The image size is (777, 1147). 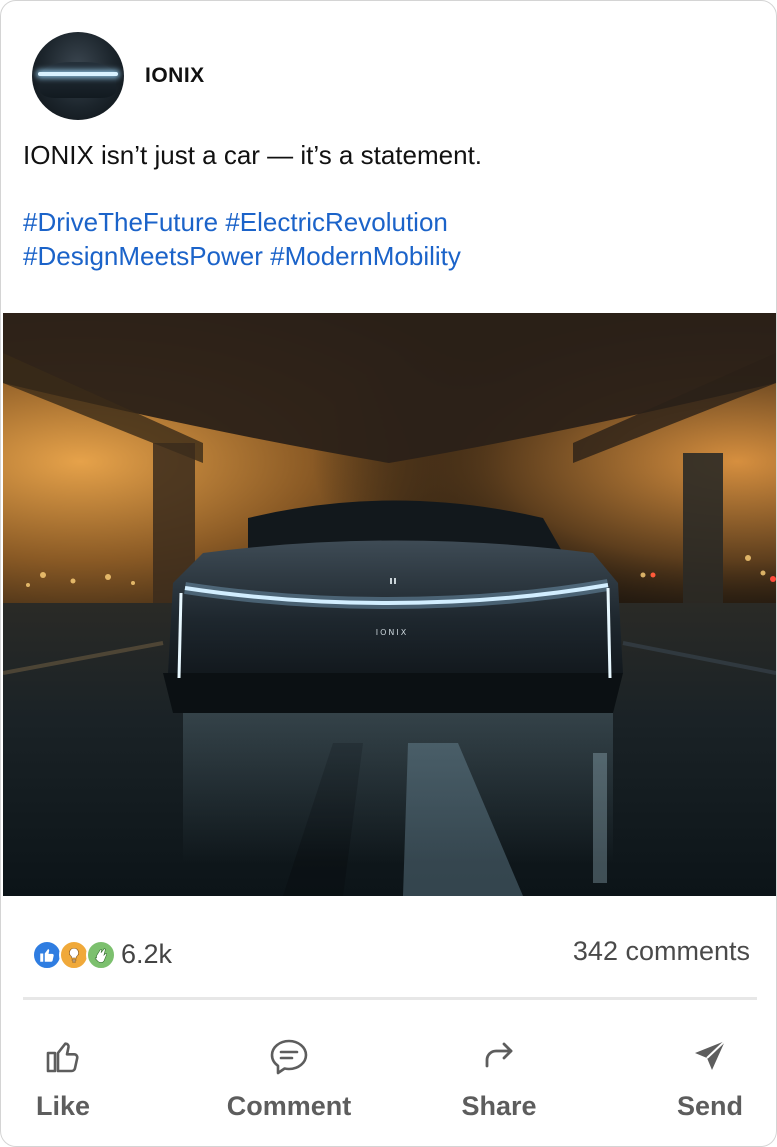 What do you see at coordinates (143, 256) in the screenshot?
I see `hashtag-link: #DesignMeetsPower` at bounding box center [143, 256].